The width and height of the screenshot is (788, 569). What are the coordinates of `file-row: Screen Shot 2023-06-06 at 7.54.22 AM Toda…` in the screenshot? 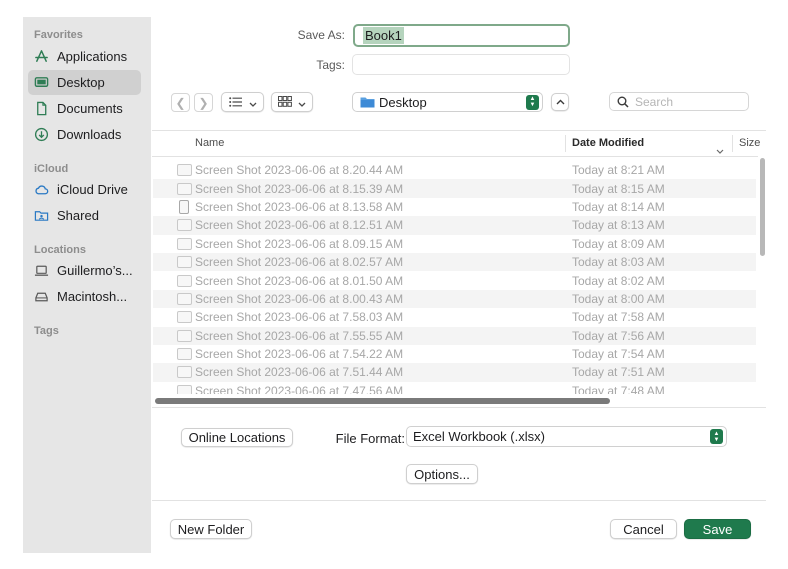 It's located at (454, 354).